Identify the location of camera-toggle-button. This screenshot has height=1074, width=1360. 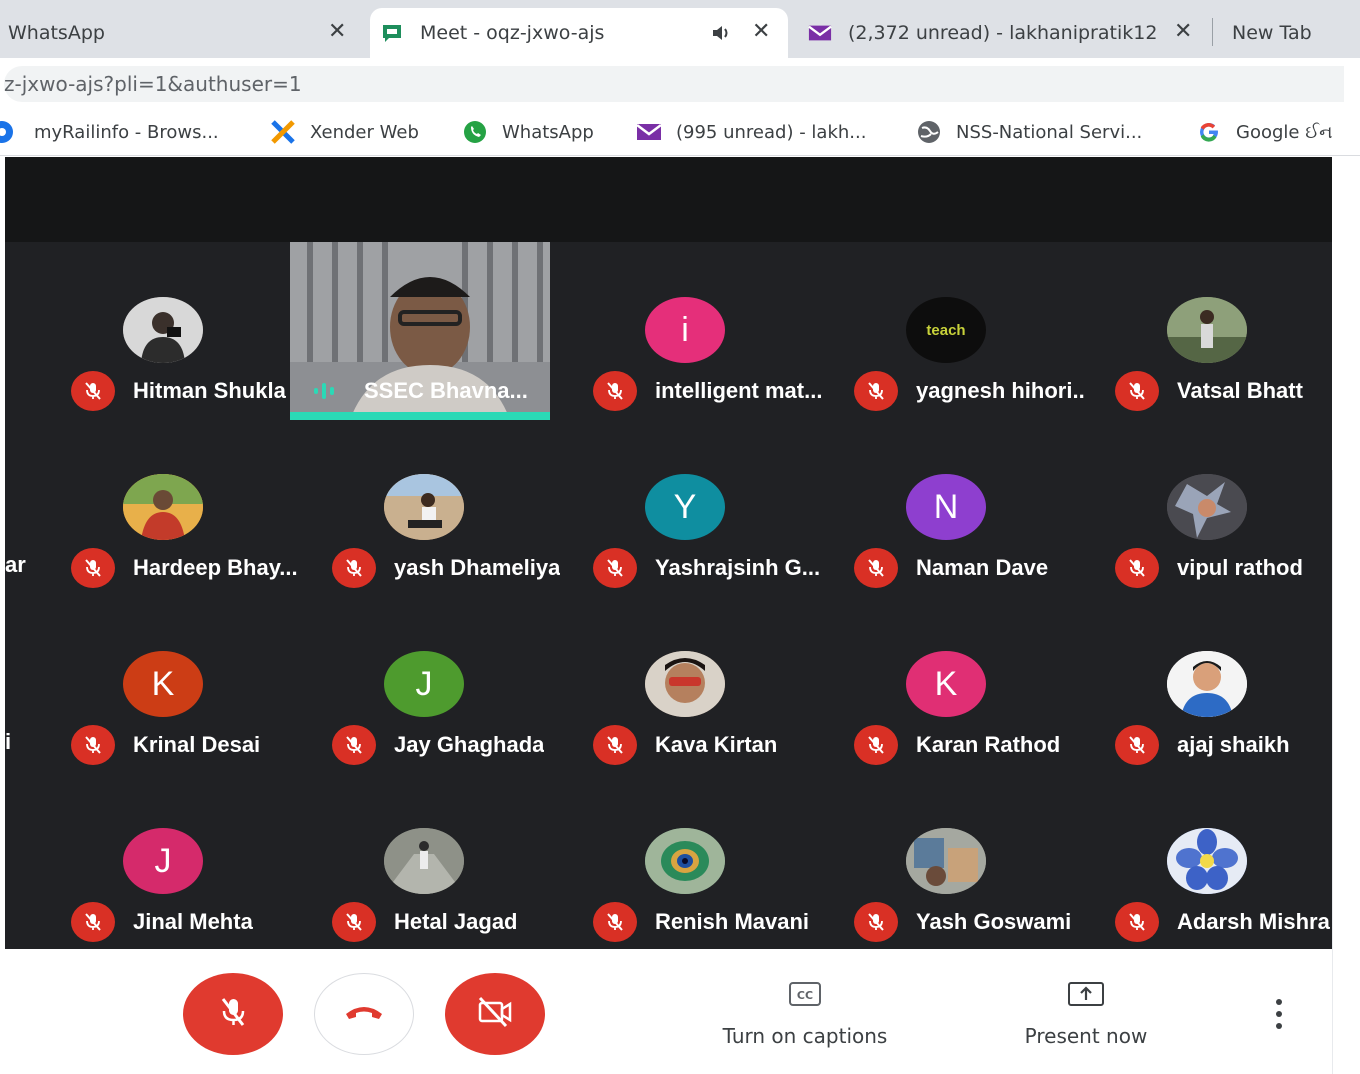
(495, 1014).